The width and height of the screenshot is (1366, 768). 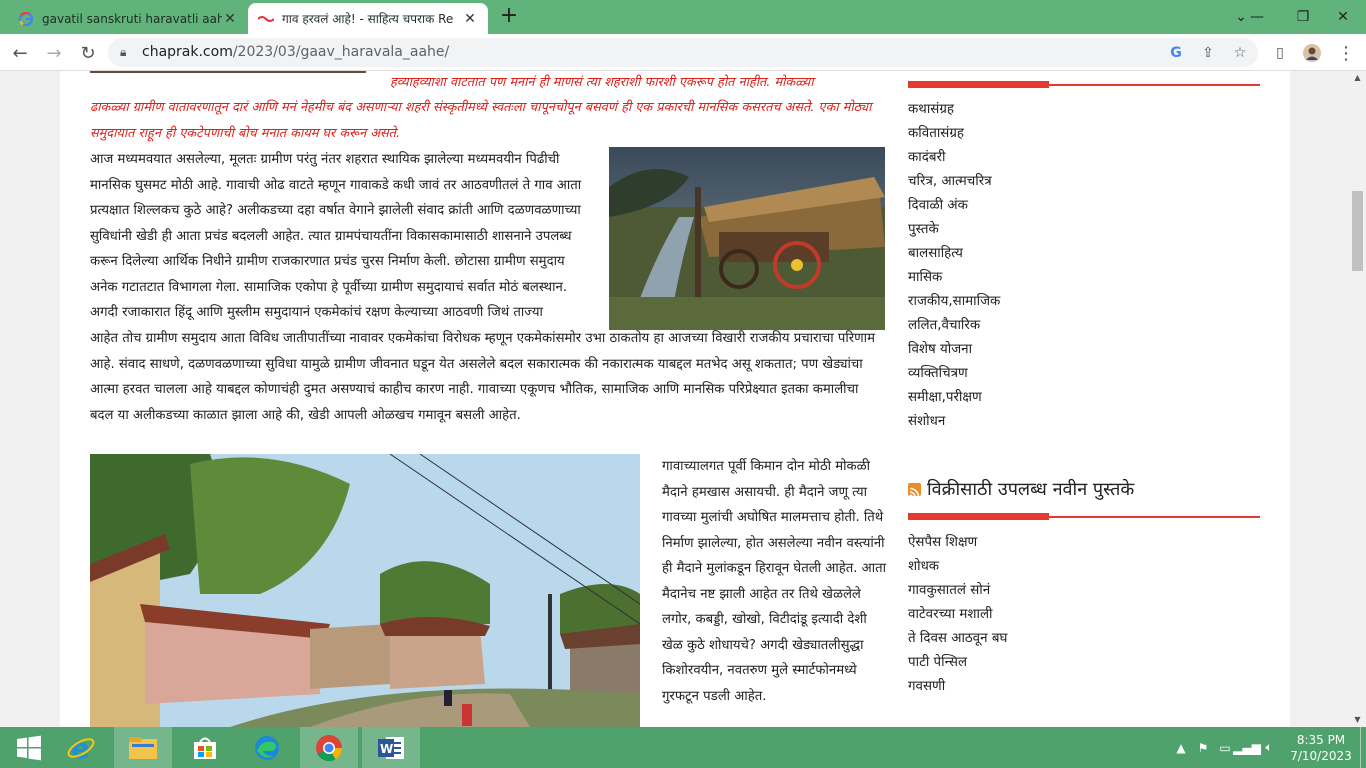 What do you see at coordinates (950, 615) in the screenshot?
I see `sidebar-book-link: वाटेवरच्या मशाली` at bounding box center [950, 615].